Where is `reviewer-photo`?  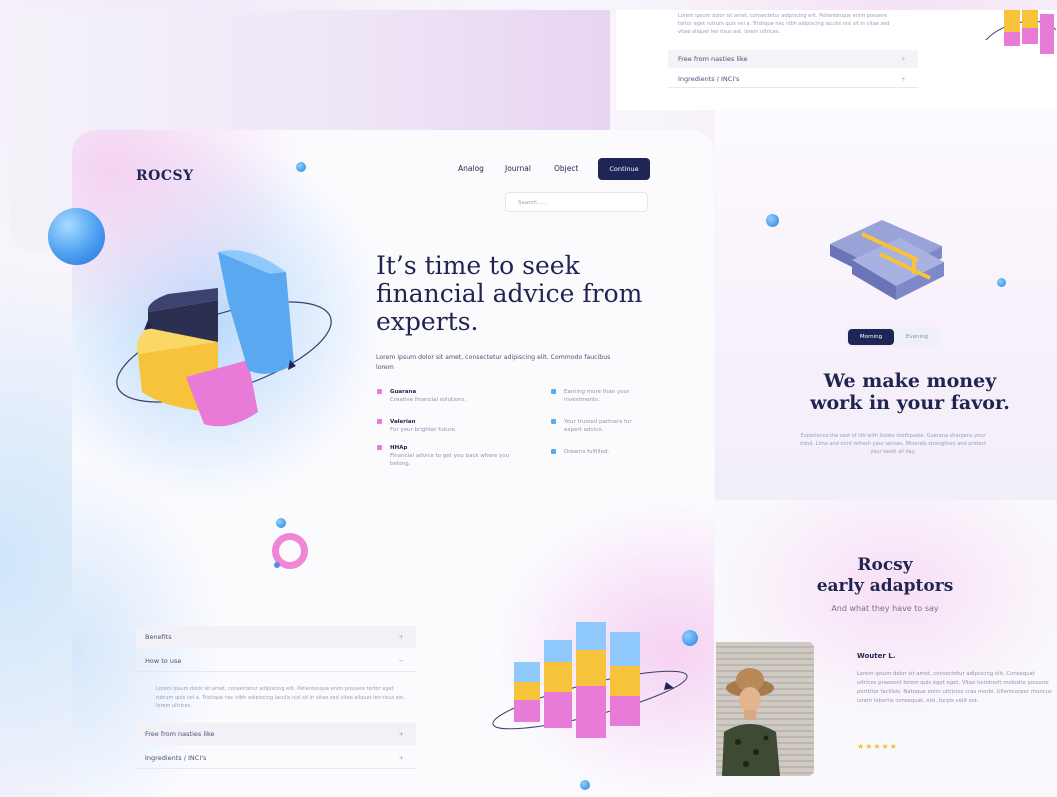 reviewer-photo is located at coordinates (765, 709).